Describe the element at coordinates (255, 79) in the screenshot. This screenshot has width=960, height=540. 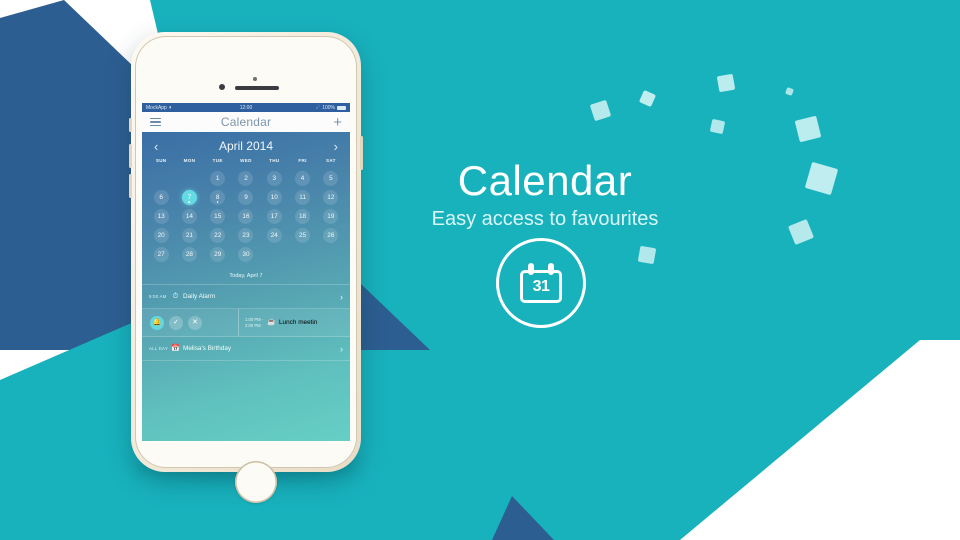
I see `proximity-sensor-icon` at that location.